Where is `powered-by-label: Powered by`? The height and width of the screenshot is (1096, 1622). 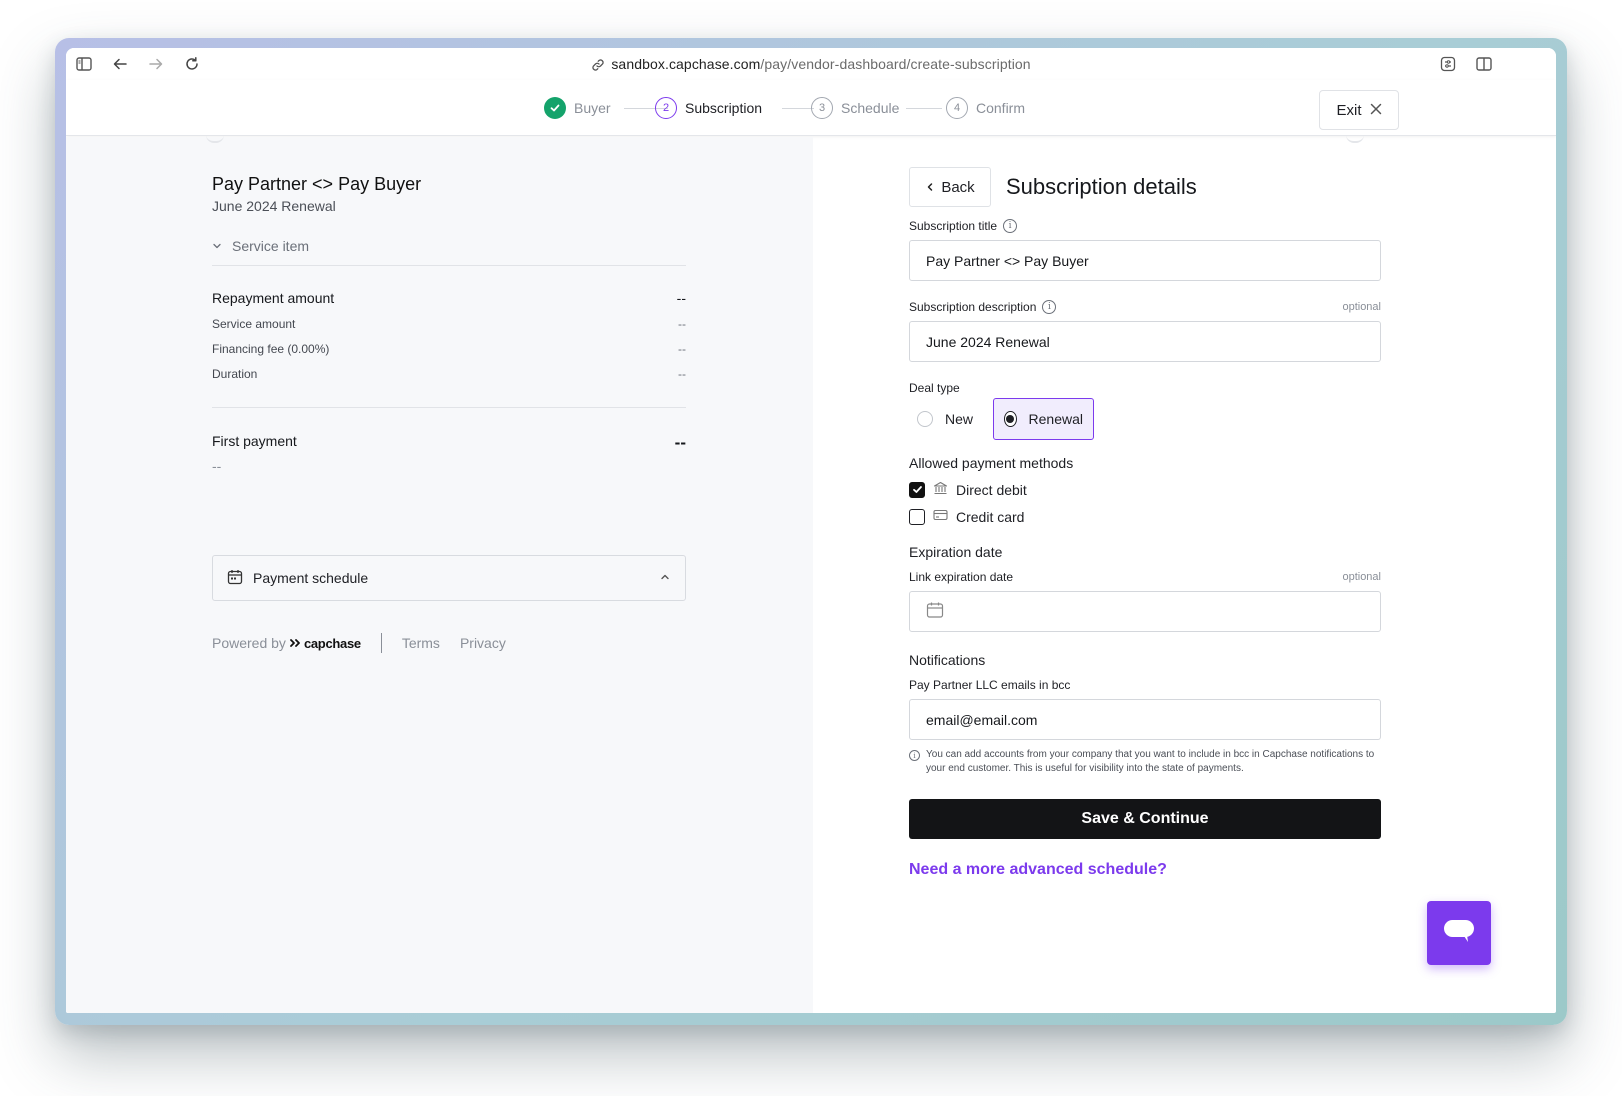
powered-by-label: Powered by is located at coordinates (249, 643).